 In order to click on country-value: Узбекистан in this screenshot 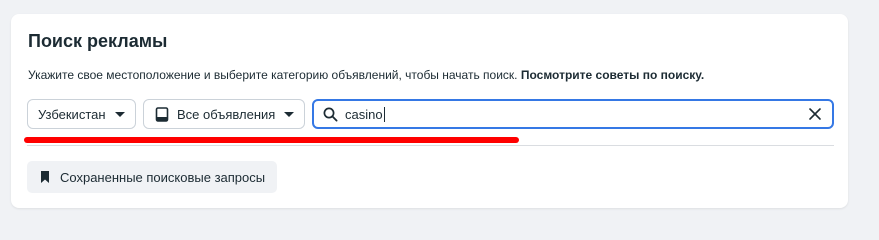, I will do `click(72, 114)`.